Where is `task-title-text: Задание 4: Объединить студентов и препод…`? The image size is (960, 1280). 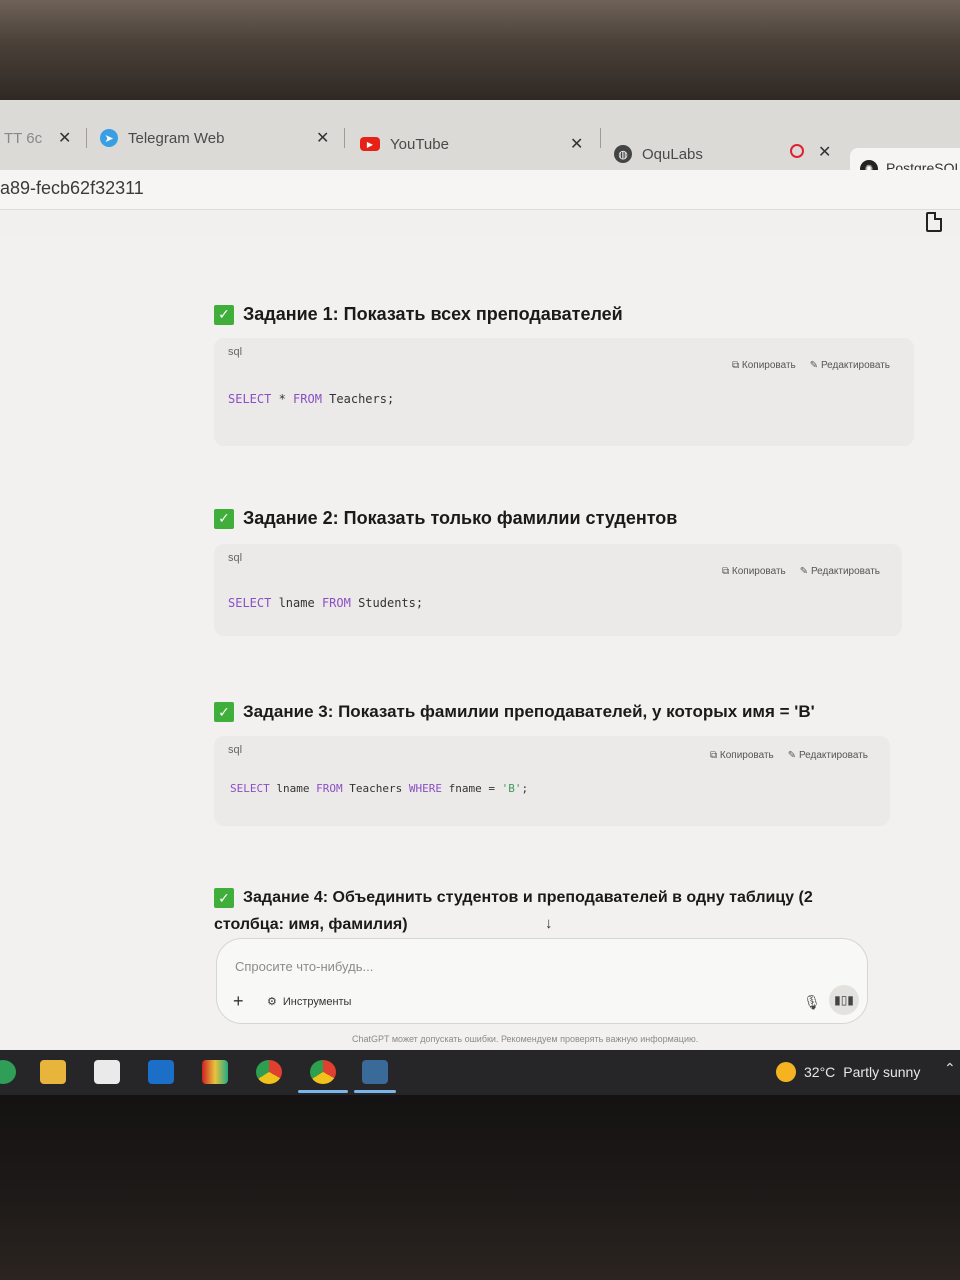 task-title-text: Задание 4: Объединить студентов и препод… is located at coordinates (528, 897).